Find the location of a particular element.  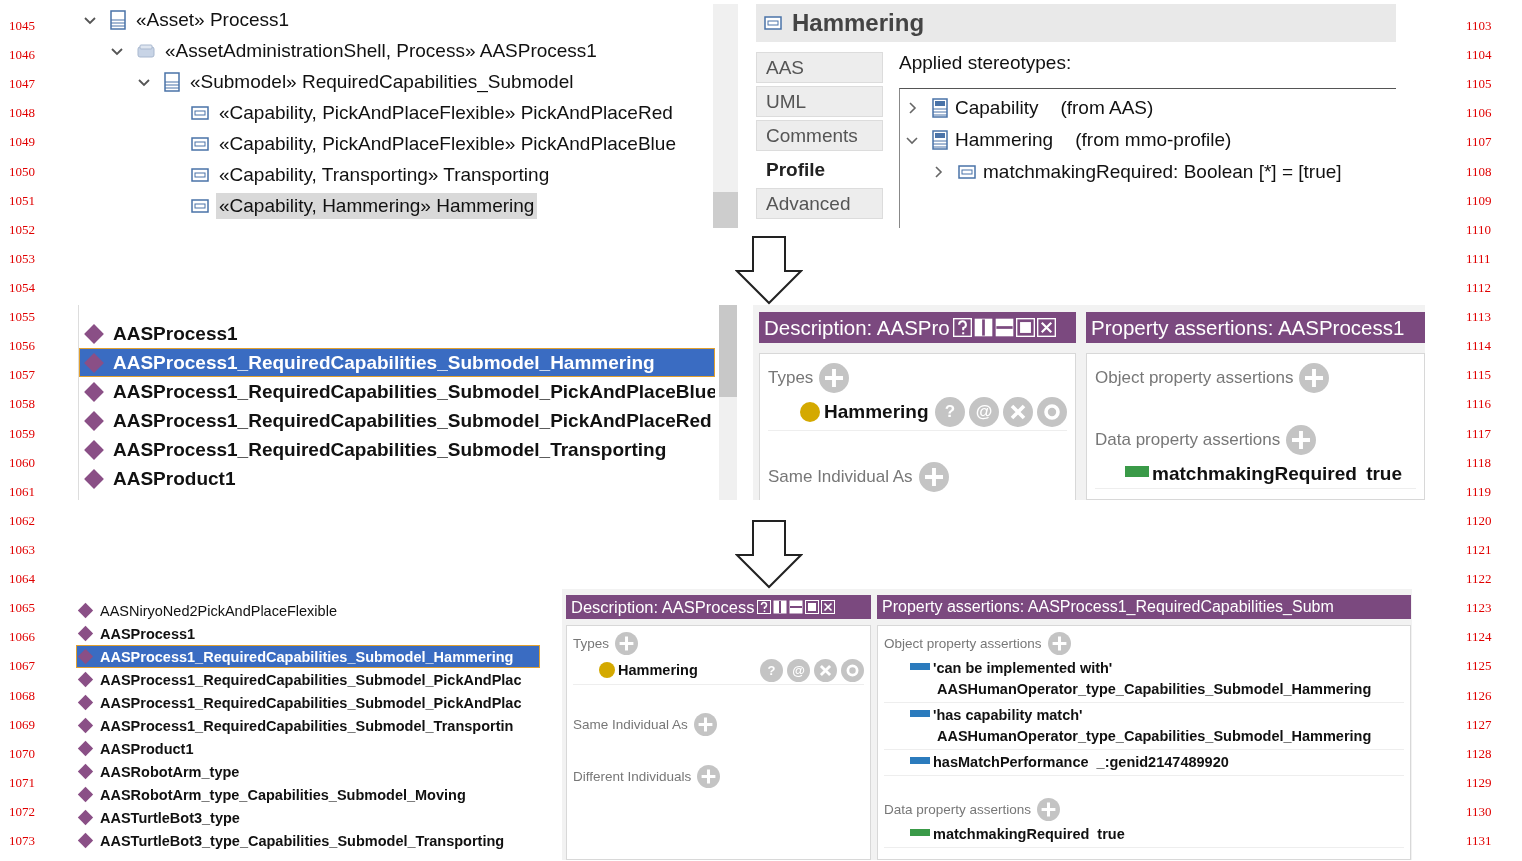

tree-item: «Asset» Process1 is located at coordinates (213, 19).